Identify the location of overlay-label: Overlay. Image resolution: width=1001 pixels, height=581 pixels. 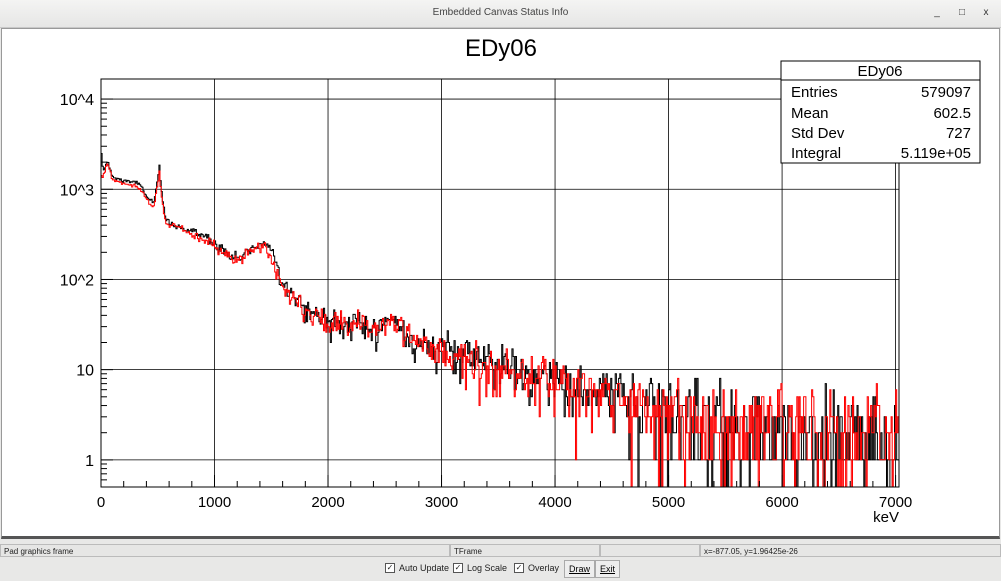
(544, 568).